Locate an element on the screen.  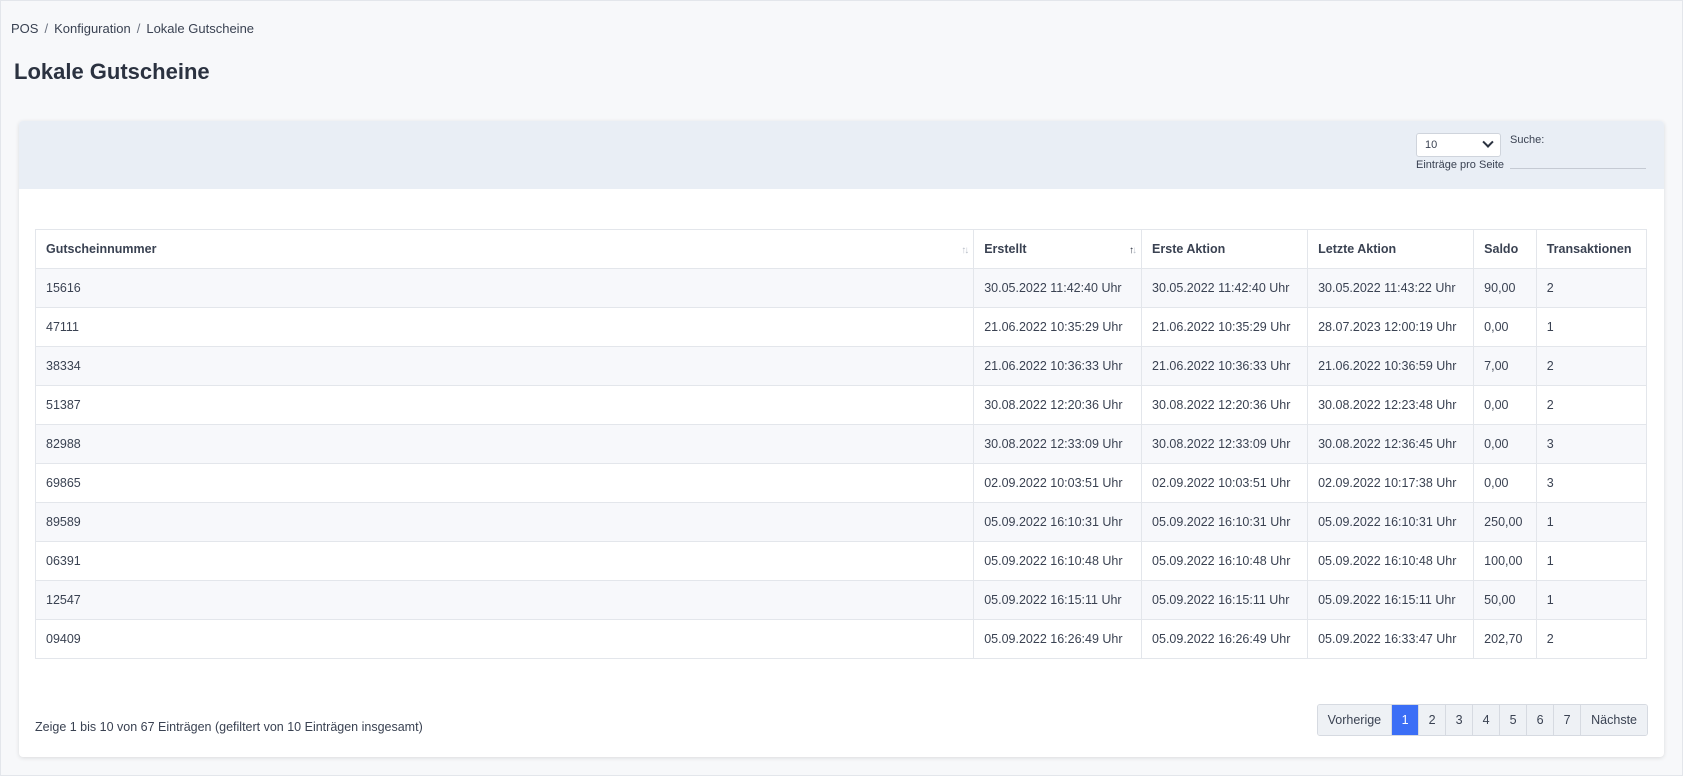
cell-erste-aktion: 05.09.2022 16:15:11 Uhr is located at coordinates (1225, 600).